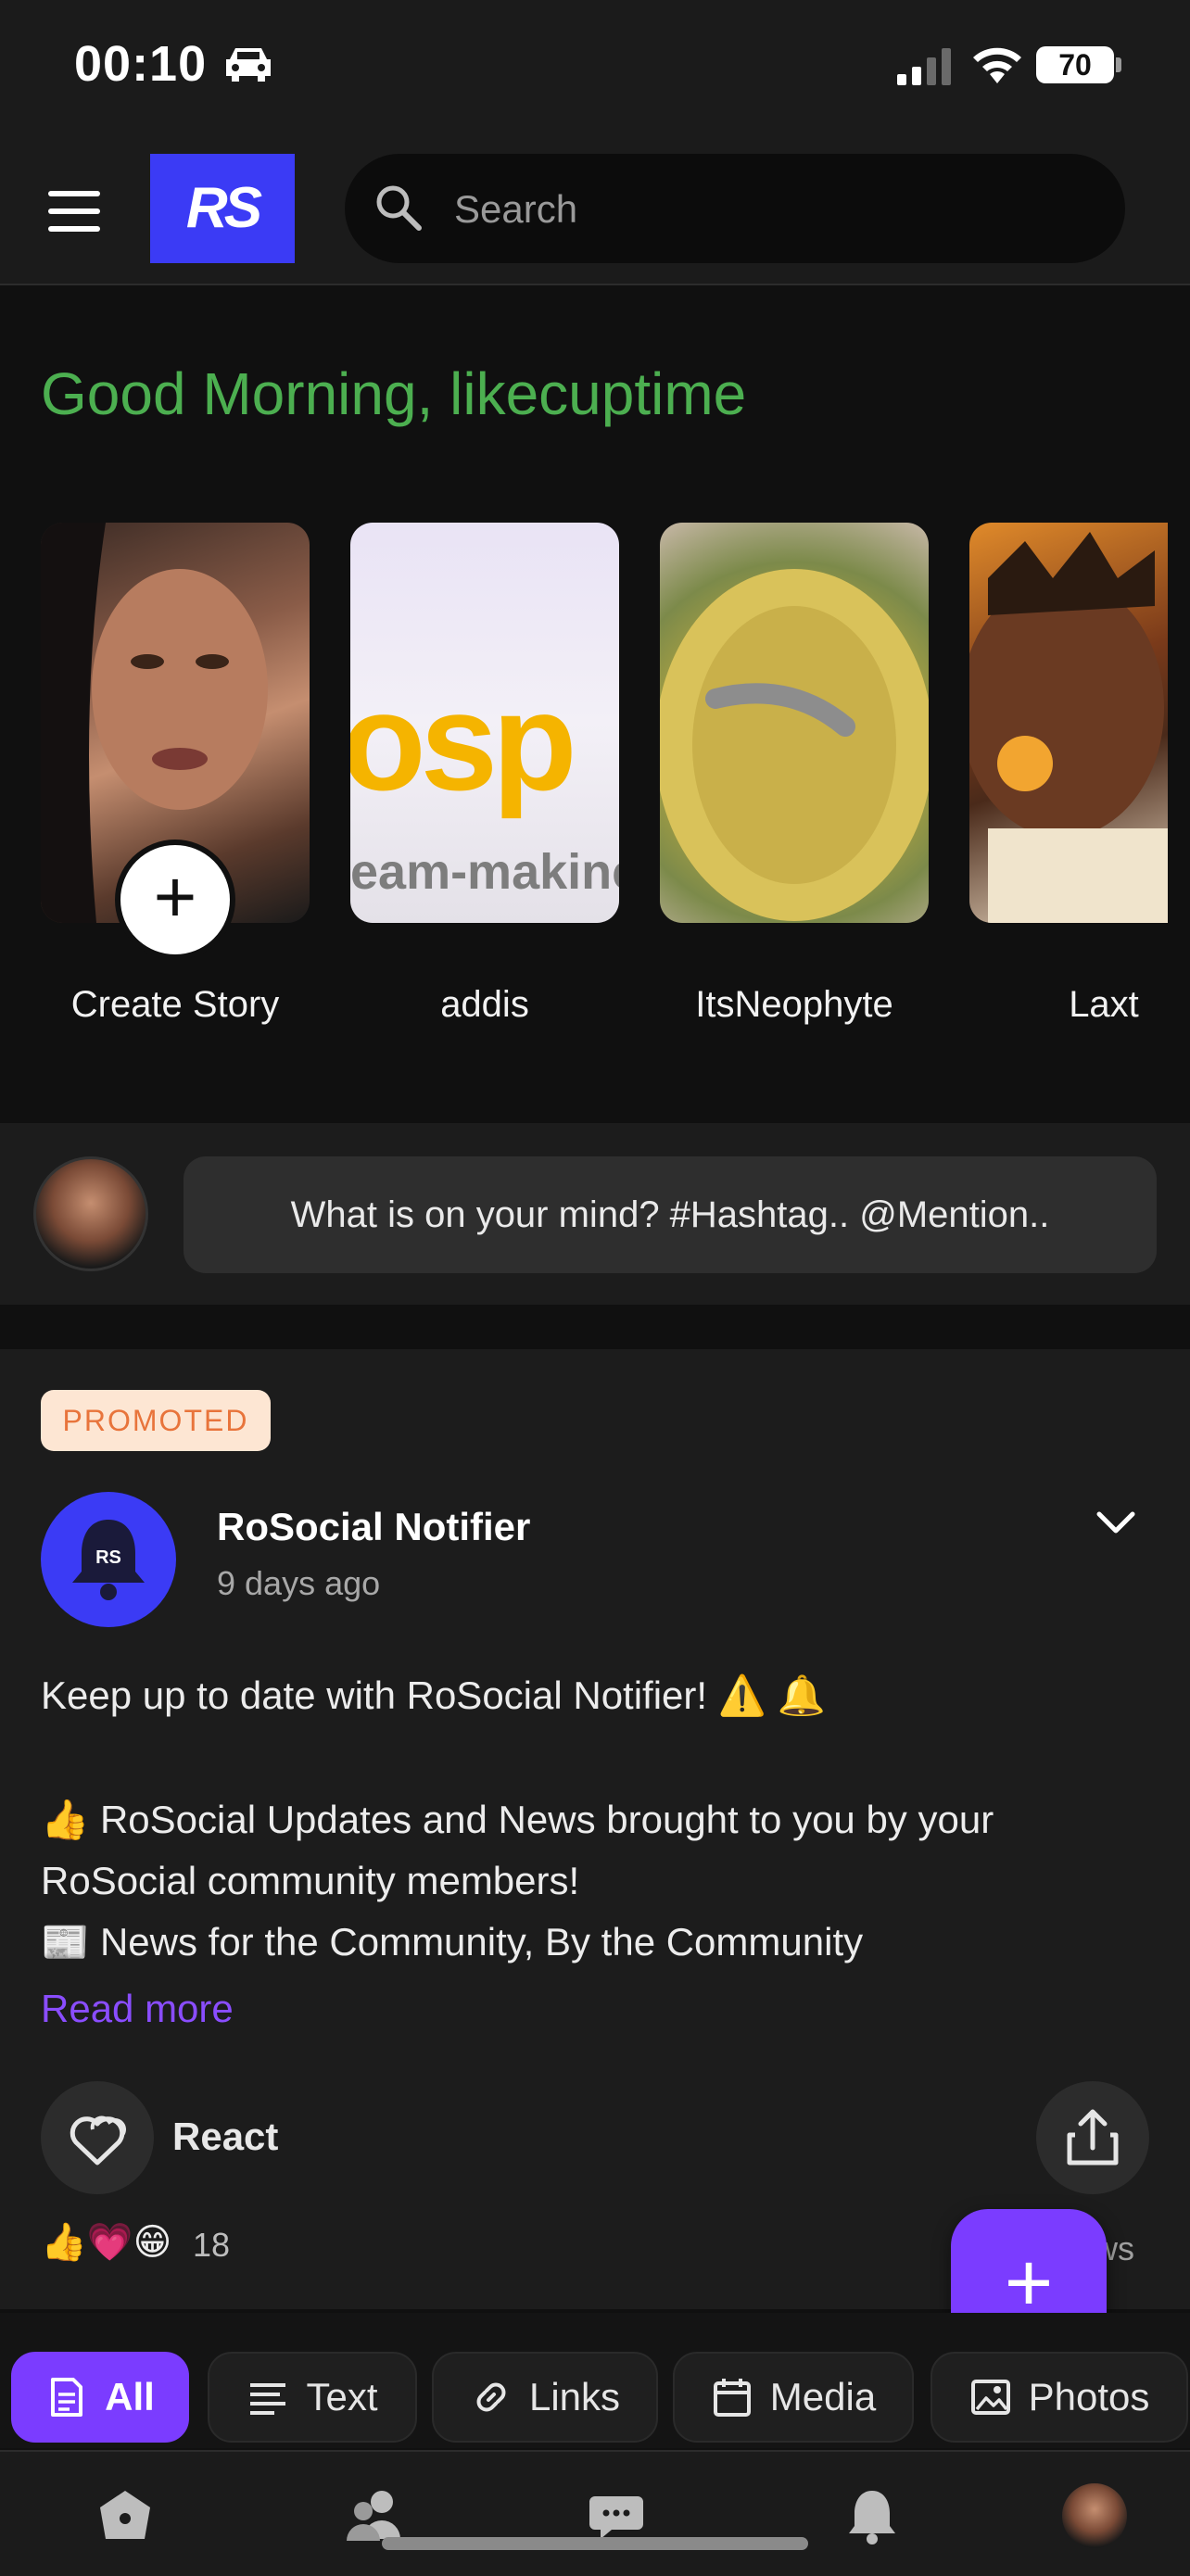 The image size is (1190, 2576). Describe the element at coordinates (130, 2396) in the screenshot. I see `filter-chip-label: All` at that location.